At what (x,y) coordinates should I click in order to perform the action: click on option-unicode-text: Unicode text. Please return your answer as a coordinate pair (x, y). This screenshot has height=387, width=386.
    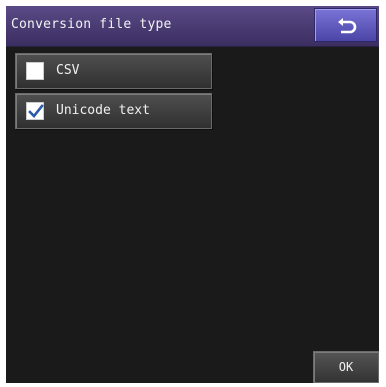
    Looking at the image, I should click on (113, 111).